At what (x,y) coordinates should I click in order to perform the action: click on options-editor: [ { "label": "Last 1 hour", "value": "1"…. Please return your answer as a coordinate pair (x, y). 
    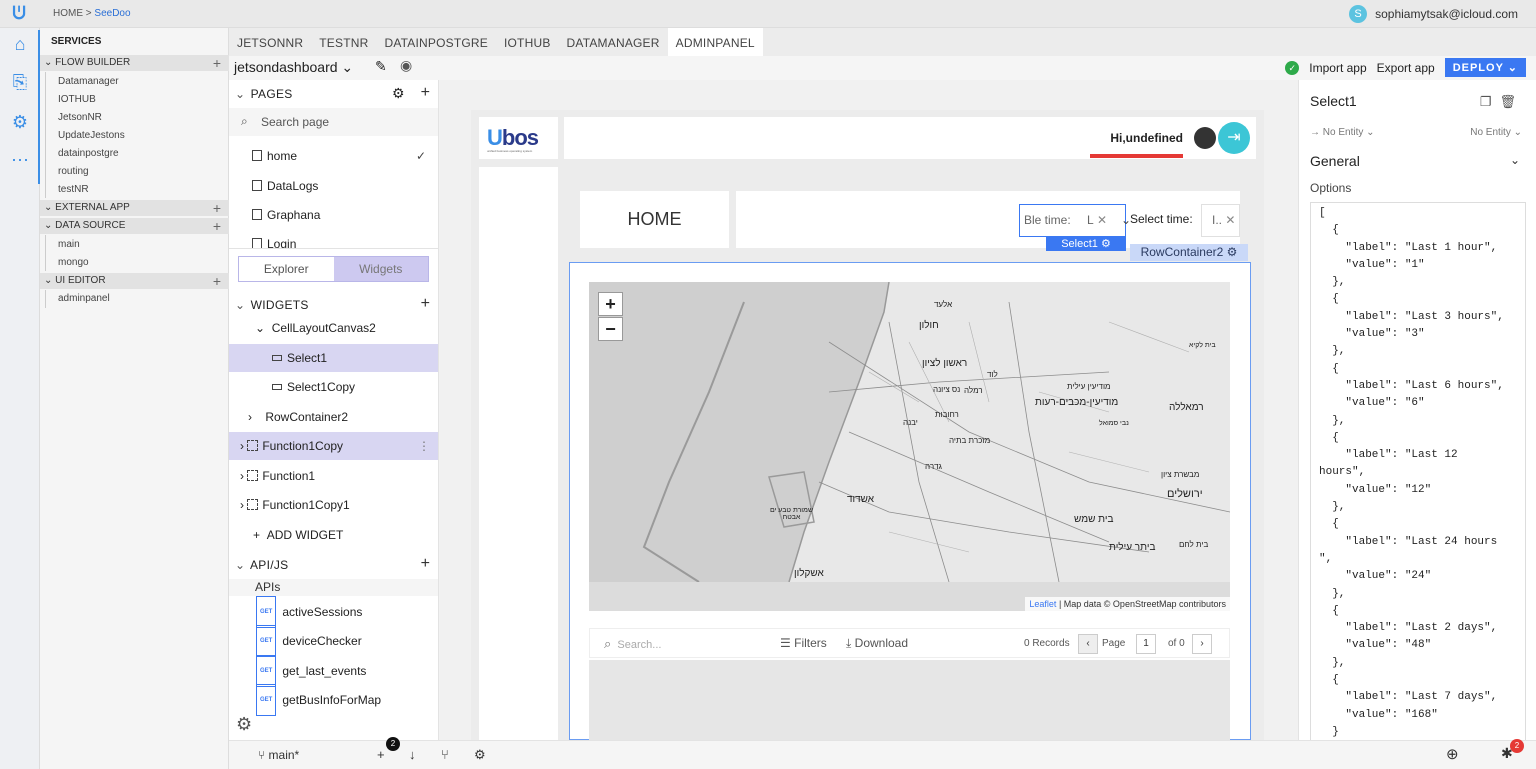
    Looking at the image, I should click on (1418, 472).